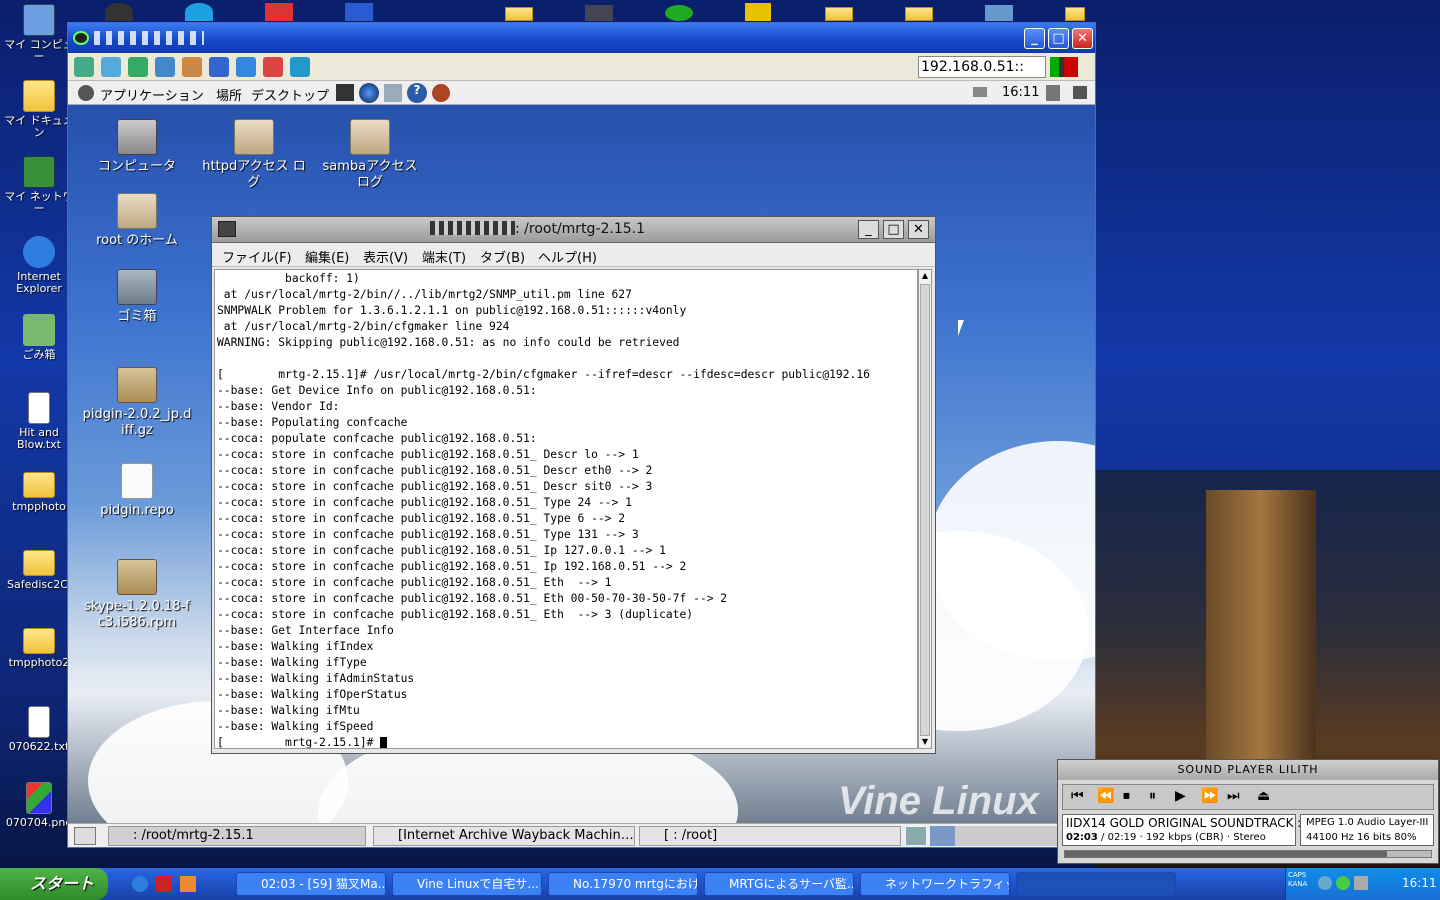 This screenshot has height=900, width=1440. I want to click on applications-menu: アプリケーション, so click(152, 94).